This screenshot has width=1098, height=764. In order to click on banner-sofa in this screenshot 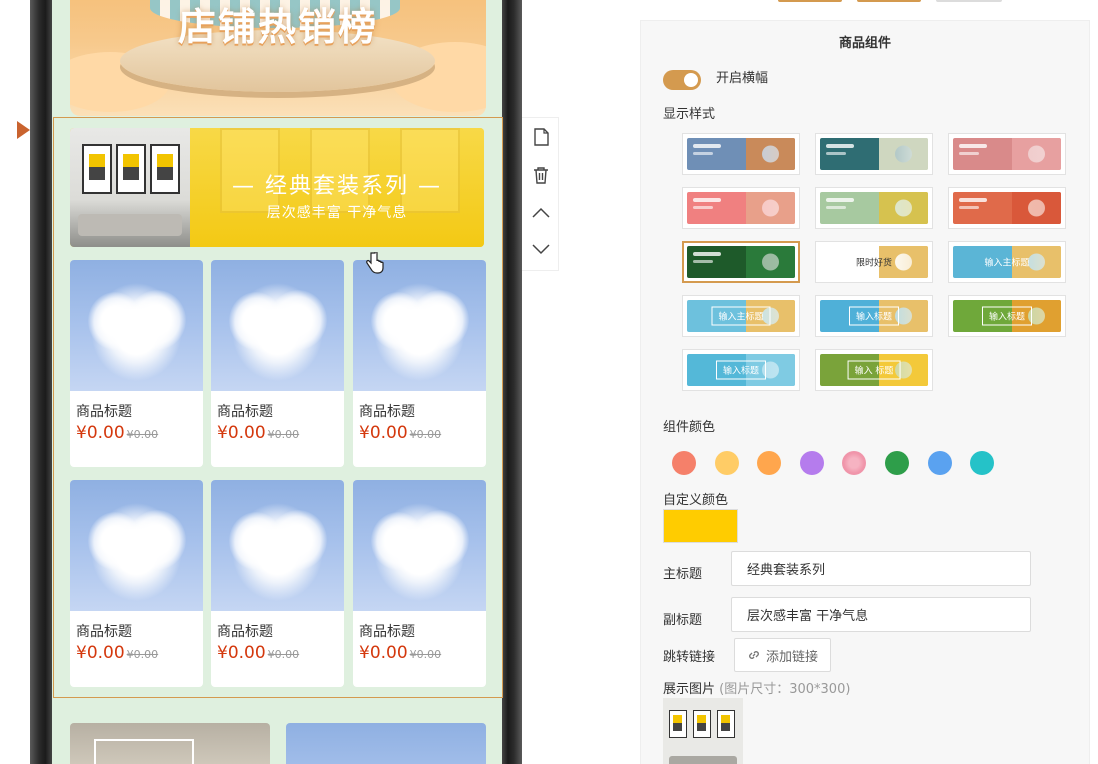, I will do `click(130, 225)`.